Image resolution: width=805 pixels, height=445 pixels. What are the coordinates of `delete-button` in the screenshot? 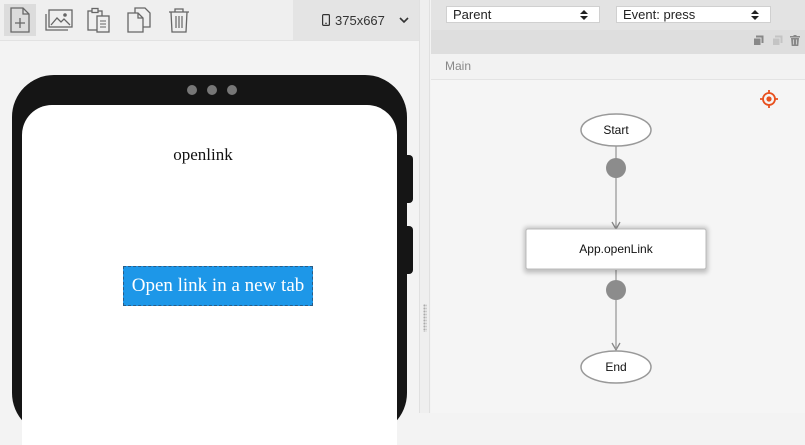 It's located at (179, 20).